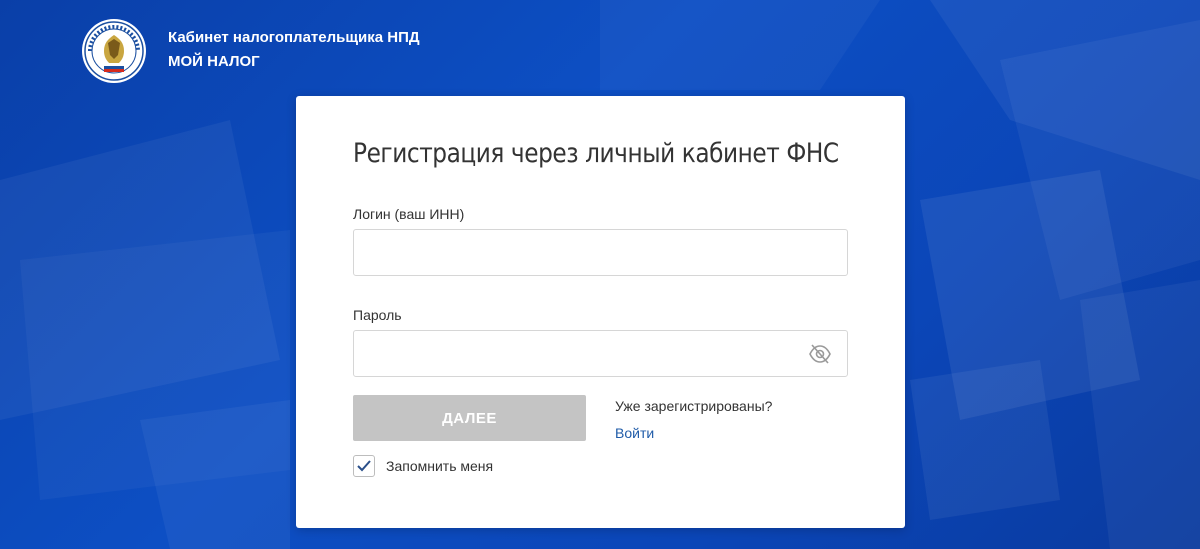 This screenshot has width=1200, height=549. Describe the element at coordinates (600, 353) in the screenshot. I see `password-input` at that location.